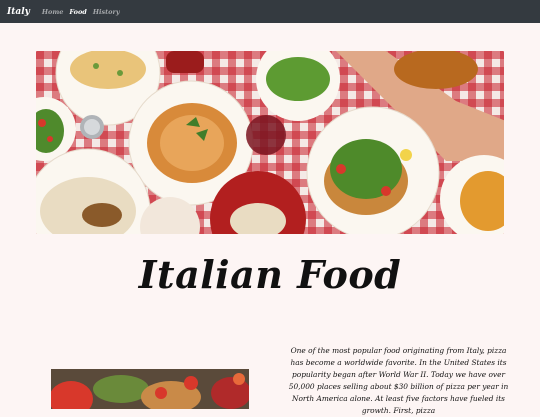  Describe the element at coordinates (53, 12) in the screenshot. I see `nav-link-home: Home` at that location.